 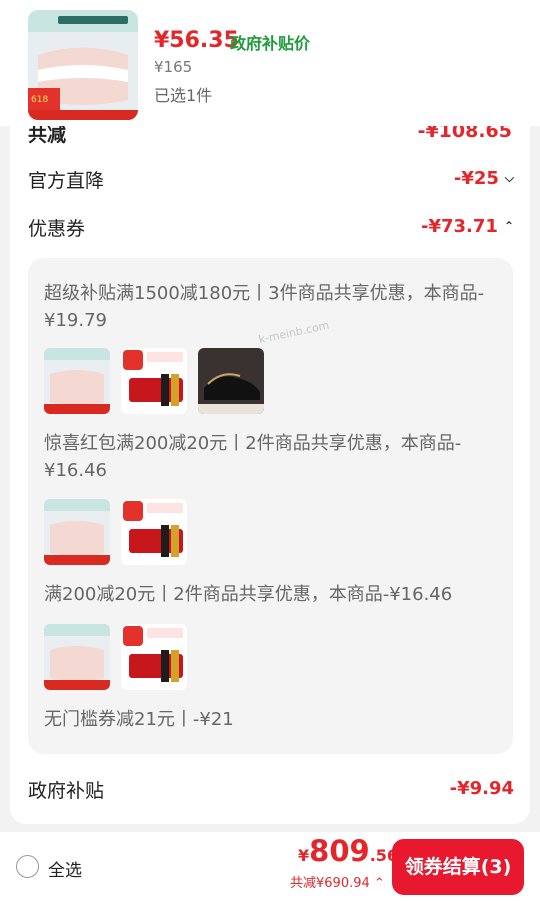 I want to click on official-discount-value: -¥25, so click(x=476, y=178).